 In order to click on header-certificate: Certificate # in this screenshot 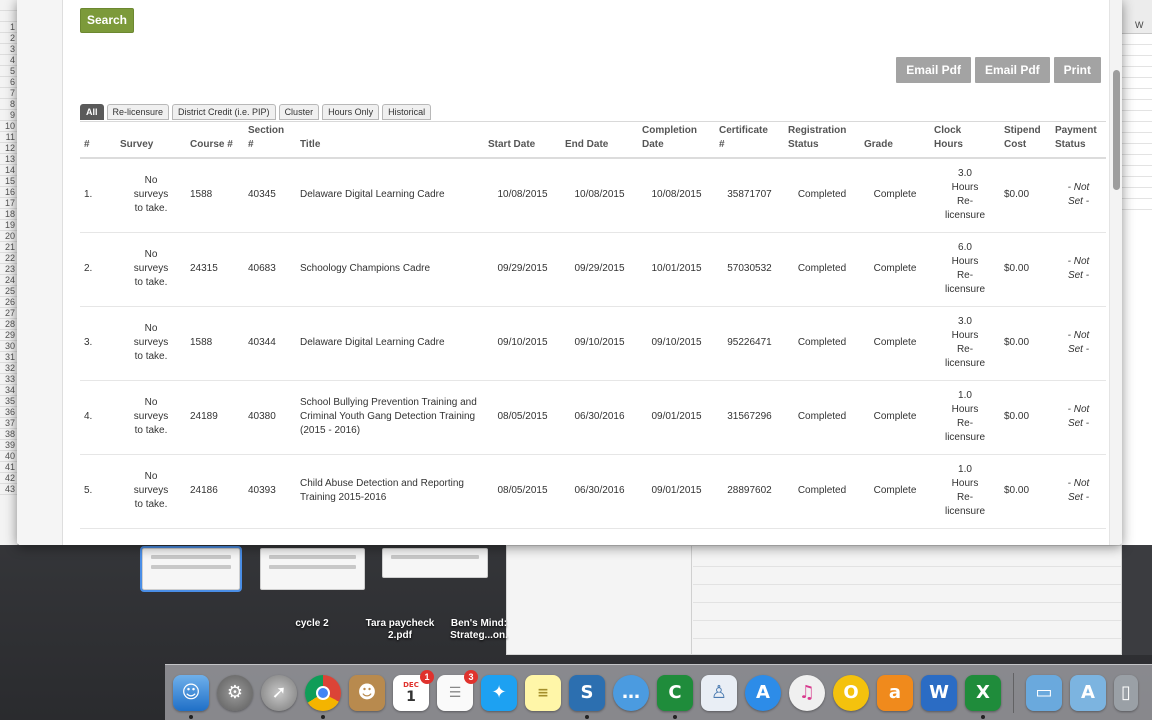, I will do `click(749, 140)`.